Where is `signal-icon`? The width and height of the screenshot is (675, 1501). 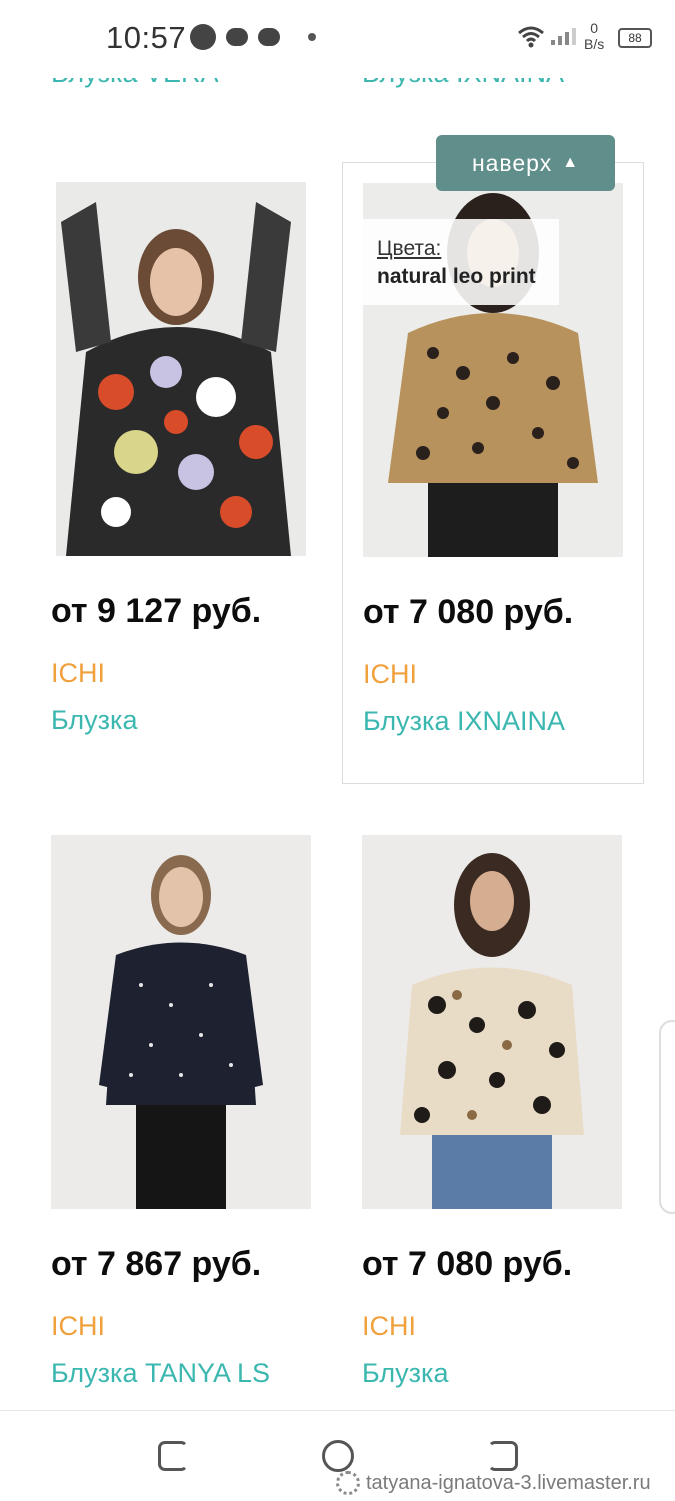 signal-icon is located at coordinates (563, 36).